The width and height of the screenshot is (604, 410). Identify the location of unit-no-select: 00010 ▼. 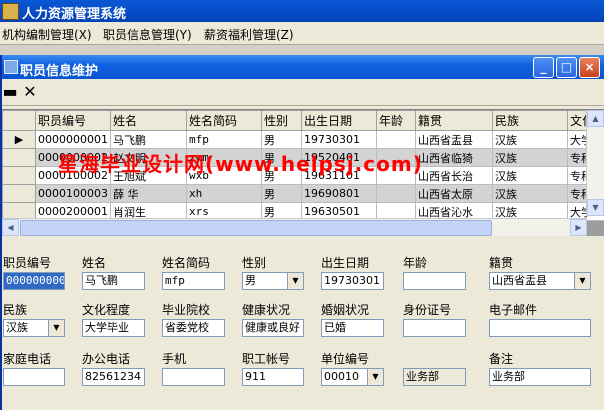
(352, 377).